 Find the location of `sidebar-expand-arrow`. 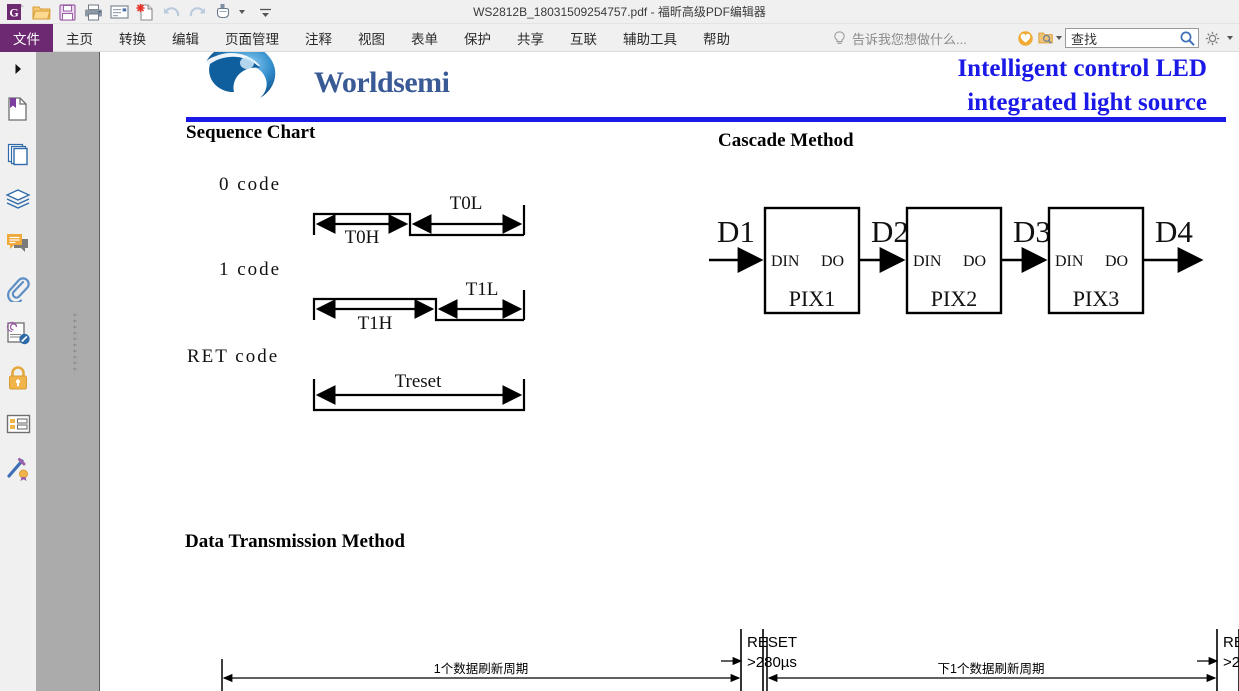

sidebar-expand-arrow is located at coordinates (18, 69).